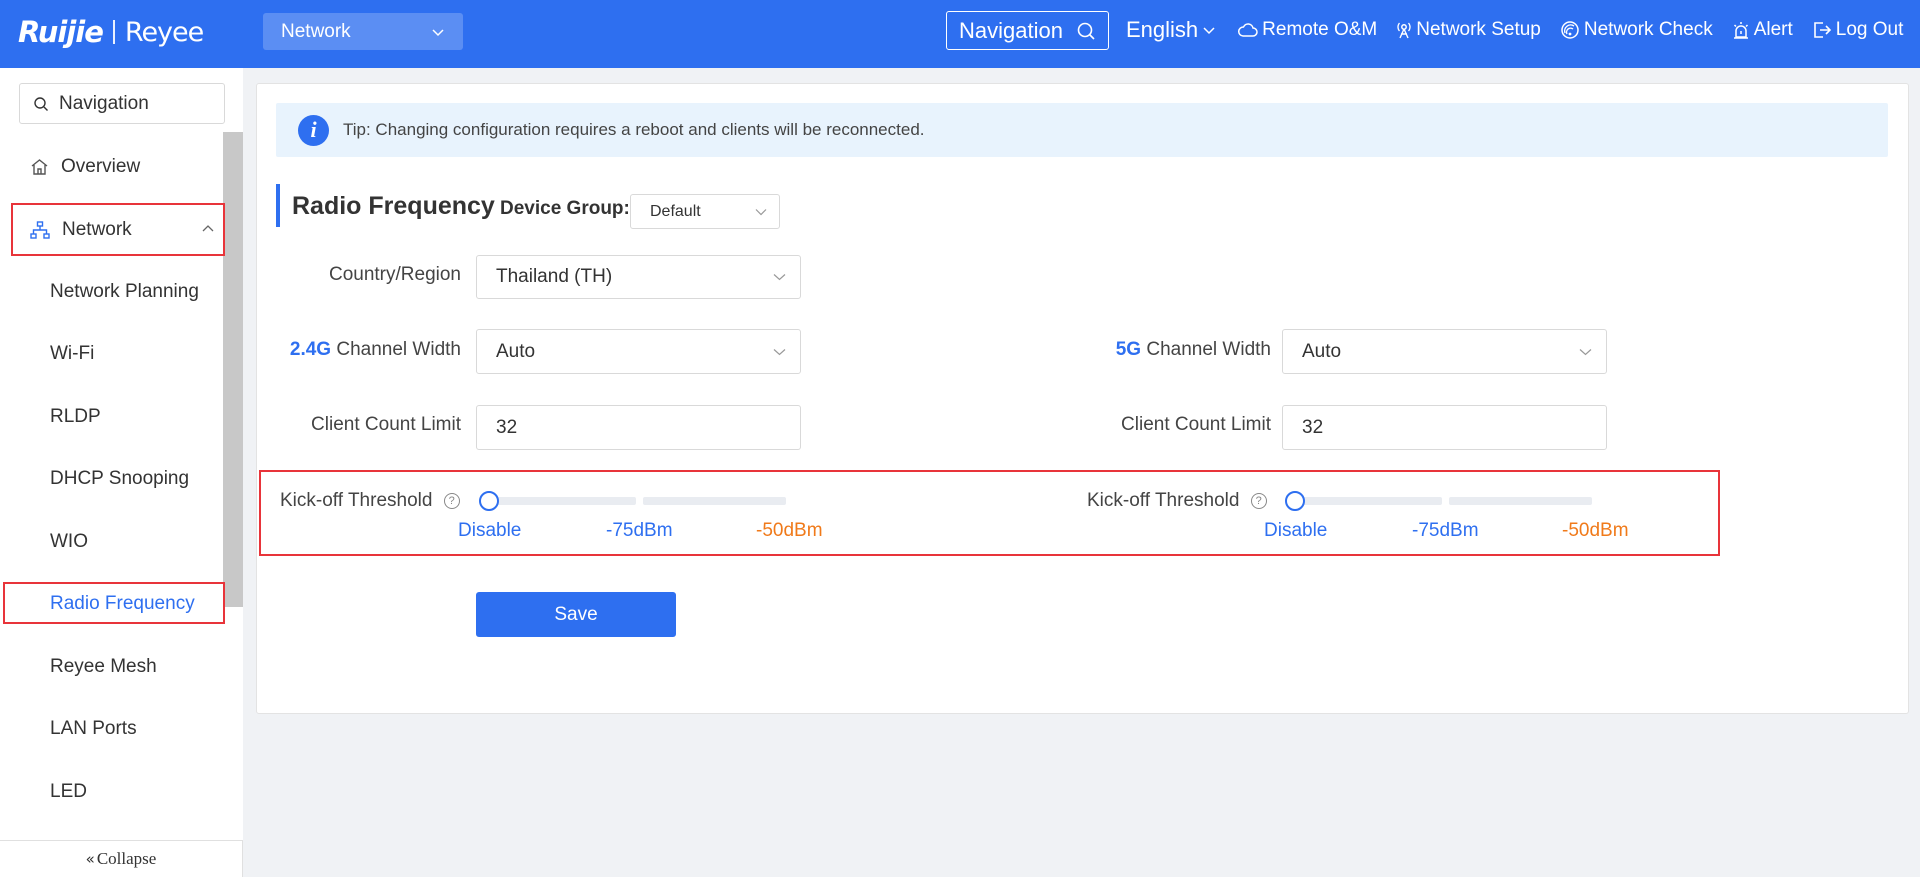 Image resolution: width=1920 pixels, height=877 pixels. I want to click on brand-logo: Ruijie Reyee, so click(111, 32).